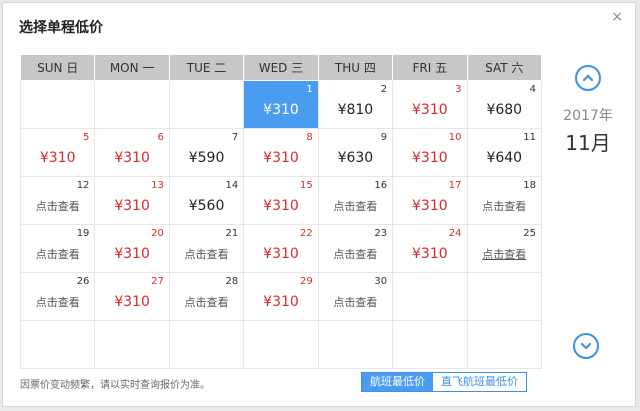  Describe the element at coordinates (86, 137) in the screenshot. I see `day-number: 5` at that location.